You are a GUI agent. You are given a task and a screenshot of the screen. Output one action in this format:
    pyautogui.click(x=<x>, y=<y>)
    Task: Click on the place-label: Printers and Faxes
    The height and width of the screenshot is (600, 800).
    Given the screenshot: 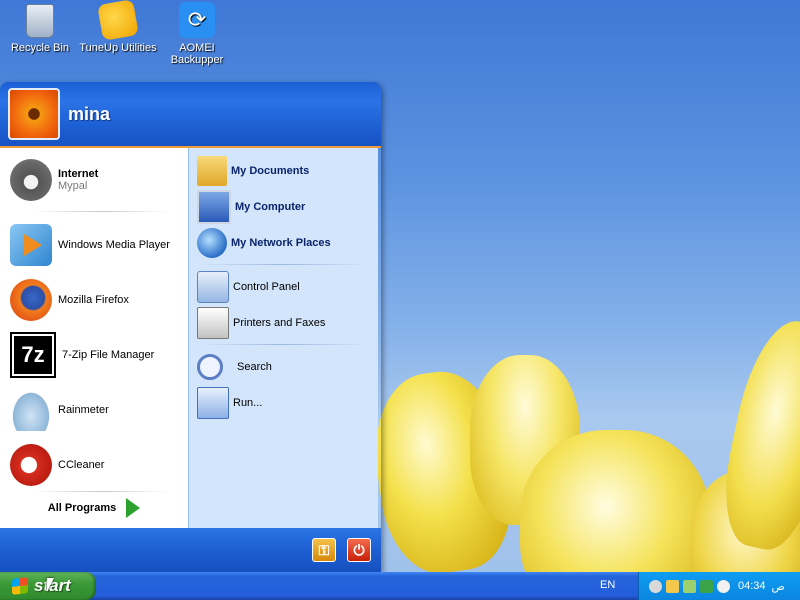 What is the action you would take?
    pyautogui.click(x=279, y=323)
    